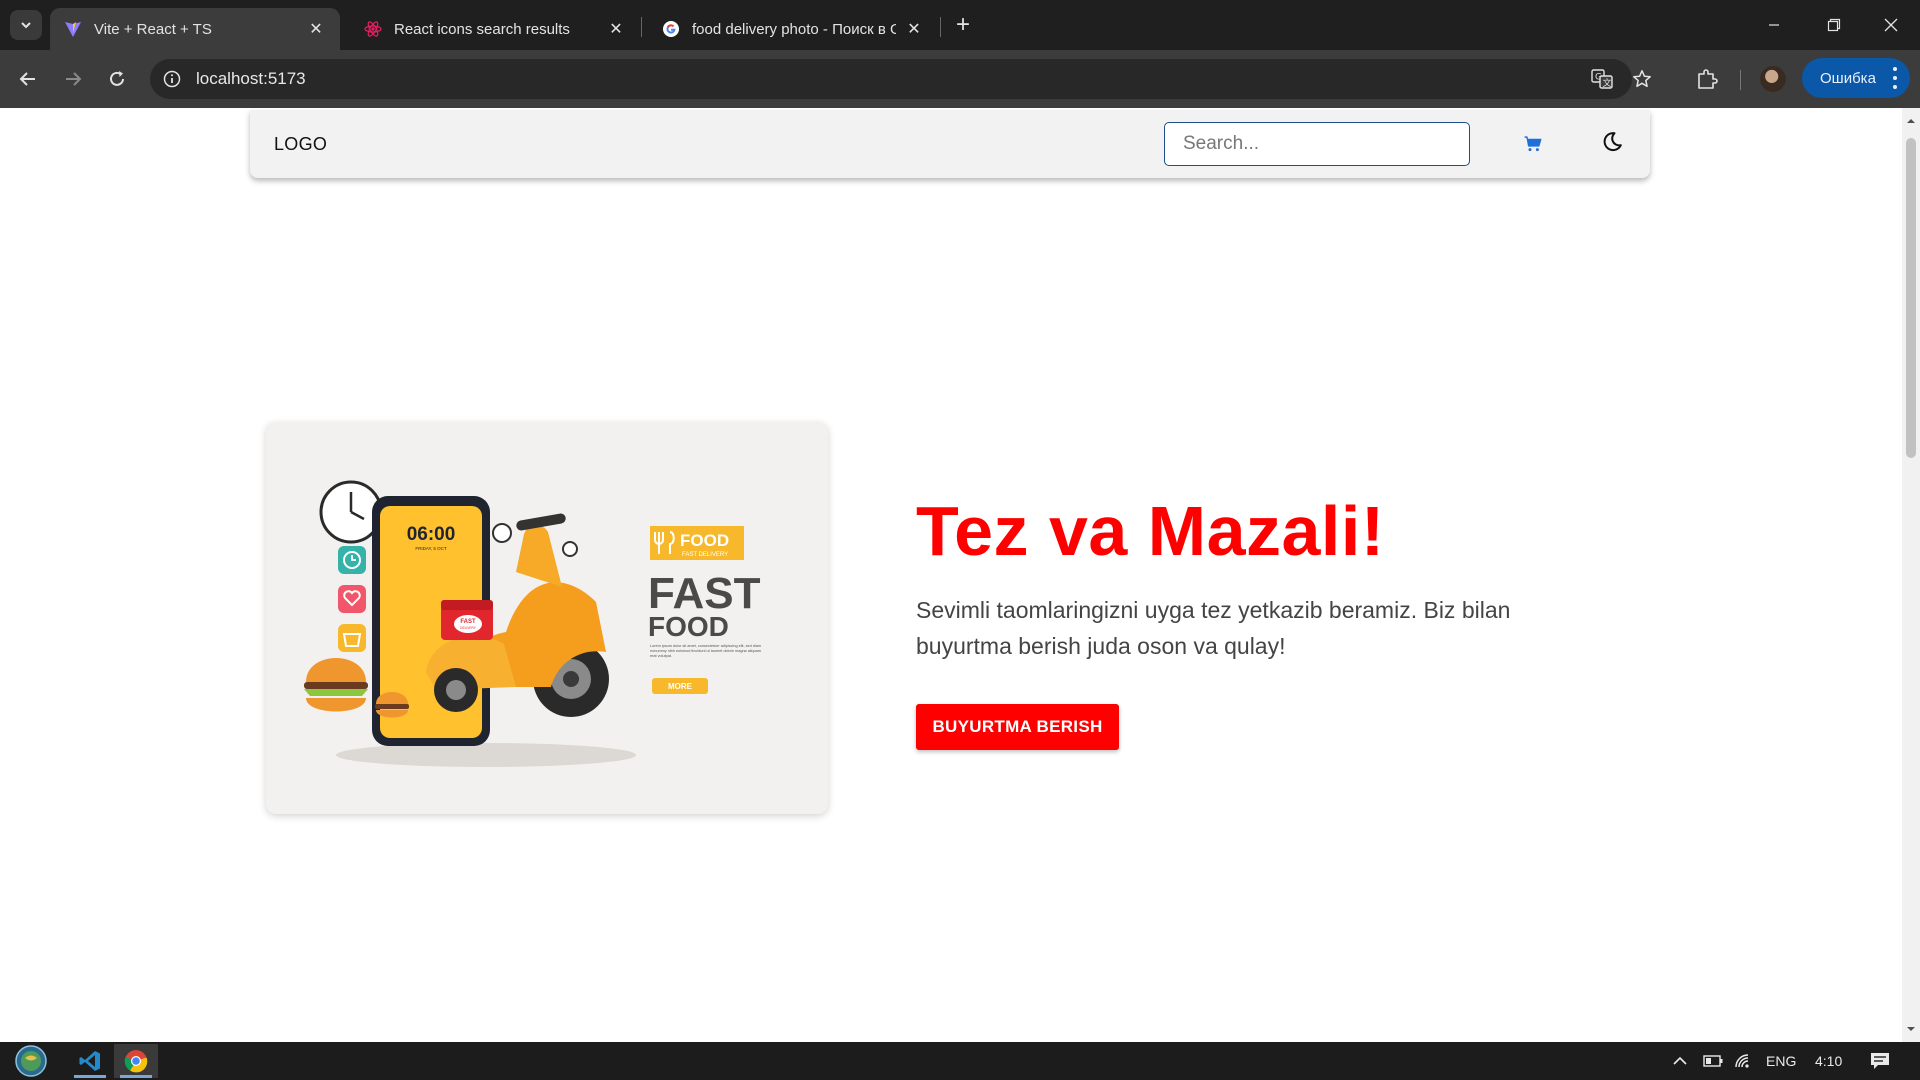  I want to click on close-window-button, so click(1891, 25).